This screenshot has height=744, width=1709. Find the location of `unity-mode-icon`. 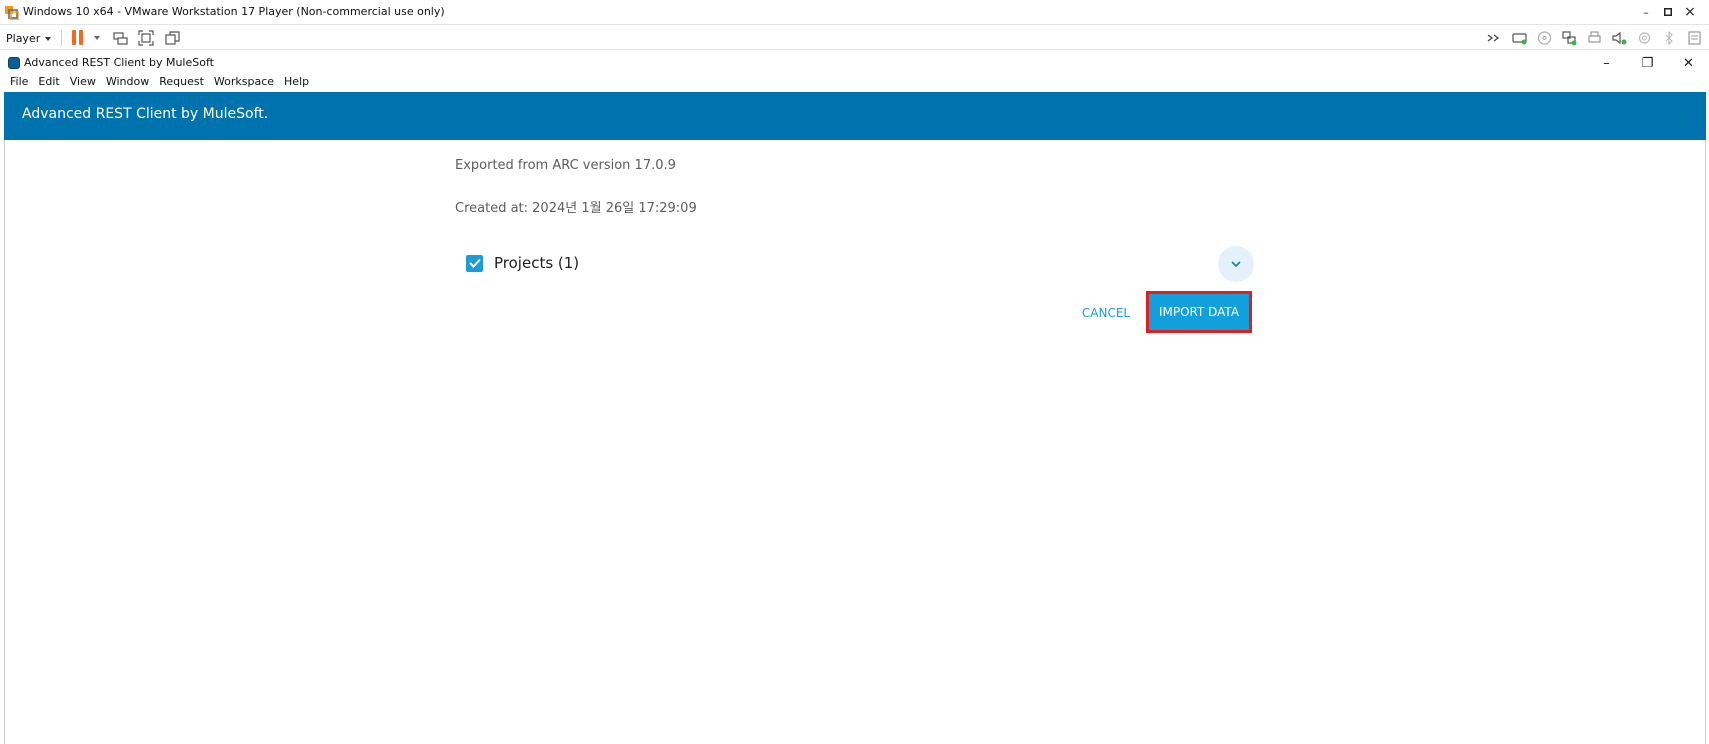

unity-mode-icon is located at coordinates (173, 38).